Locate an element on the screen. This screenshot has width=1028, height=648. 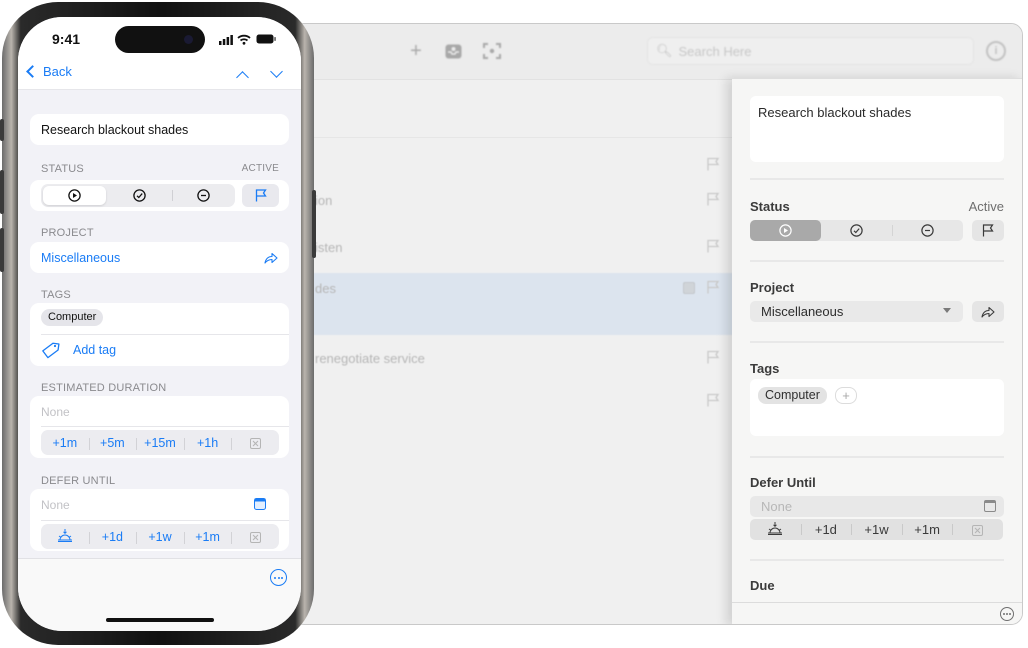
tags-field: Computer + is located at coordinates (877, 407).